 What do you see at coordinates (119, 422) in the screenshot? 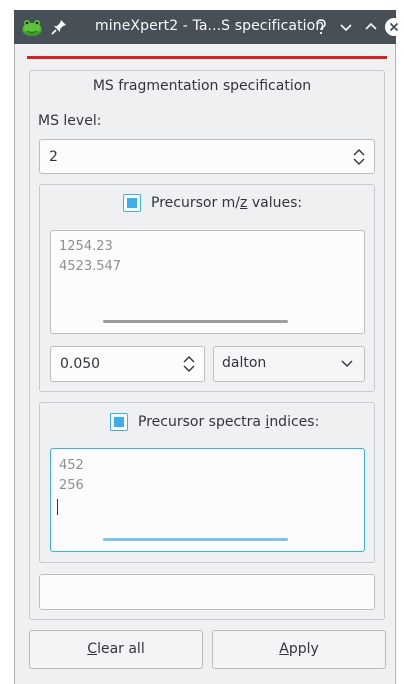
I see `precursor-indices-checkbox` at bounding box center [119, 422].